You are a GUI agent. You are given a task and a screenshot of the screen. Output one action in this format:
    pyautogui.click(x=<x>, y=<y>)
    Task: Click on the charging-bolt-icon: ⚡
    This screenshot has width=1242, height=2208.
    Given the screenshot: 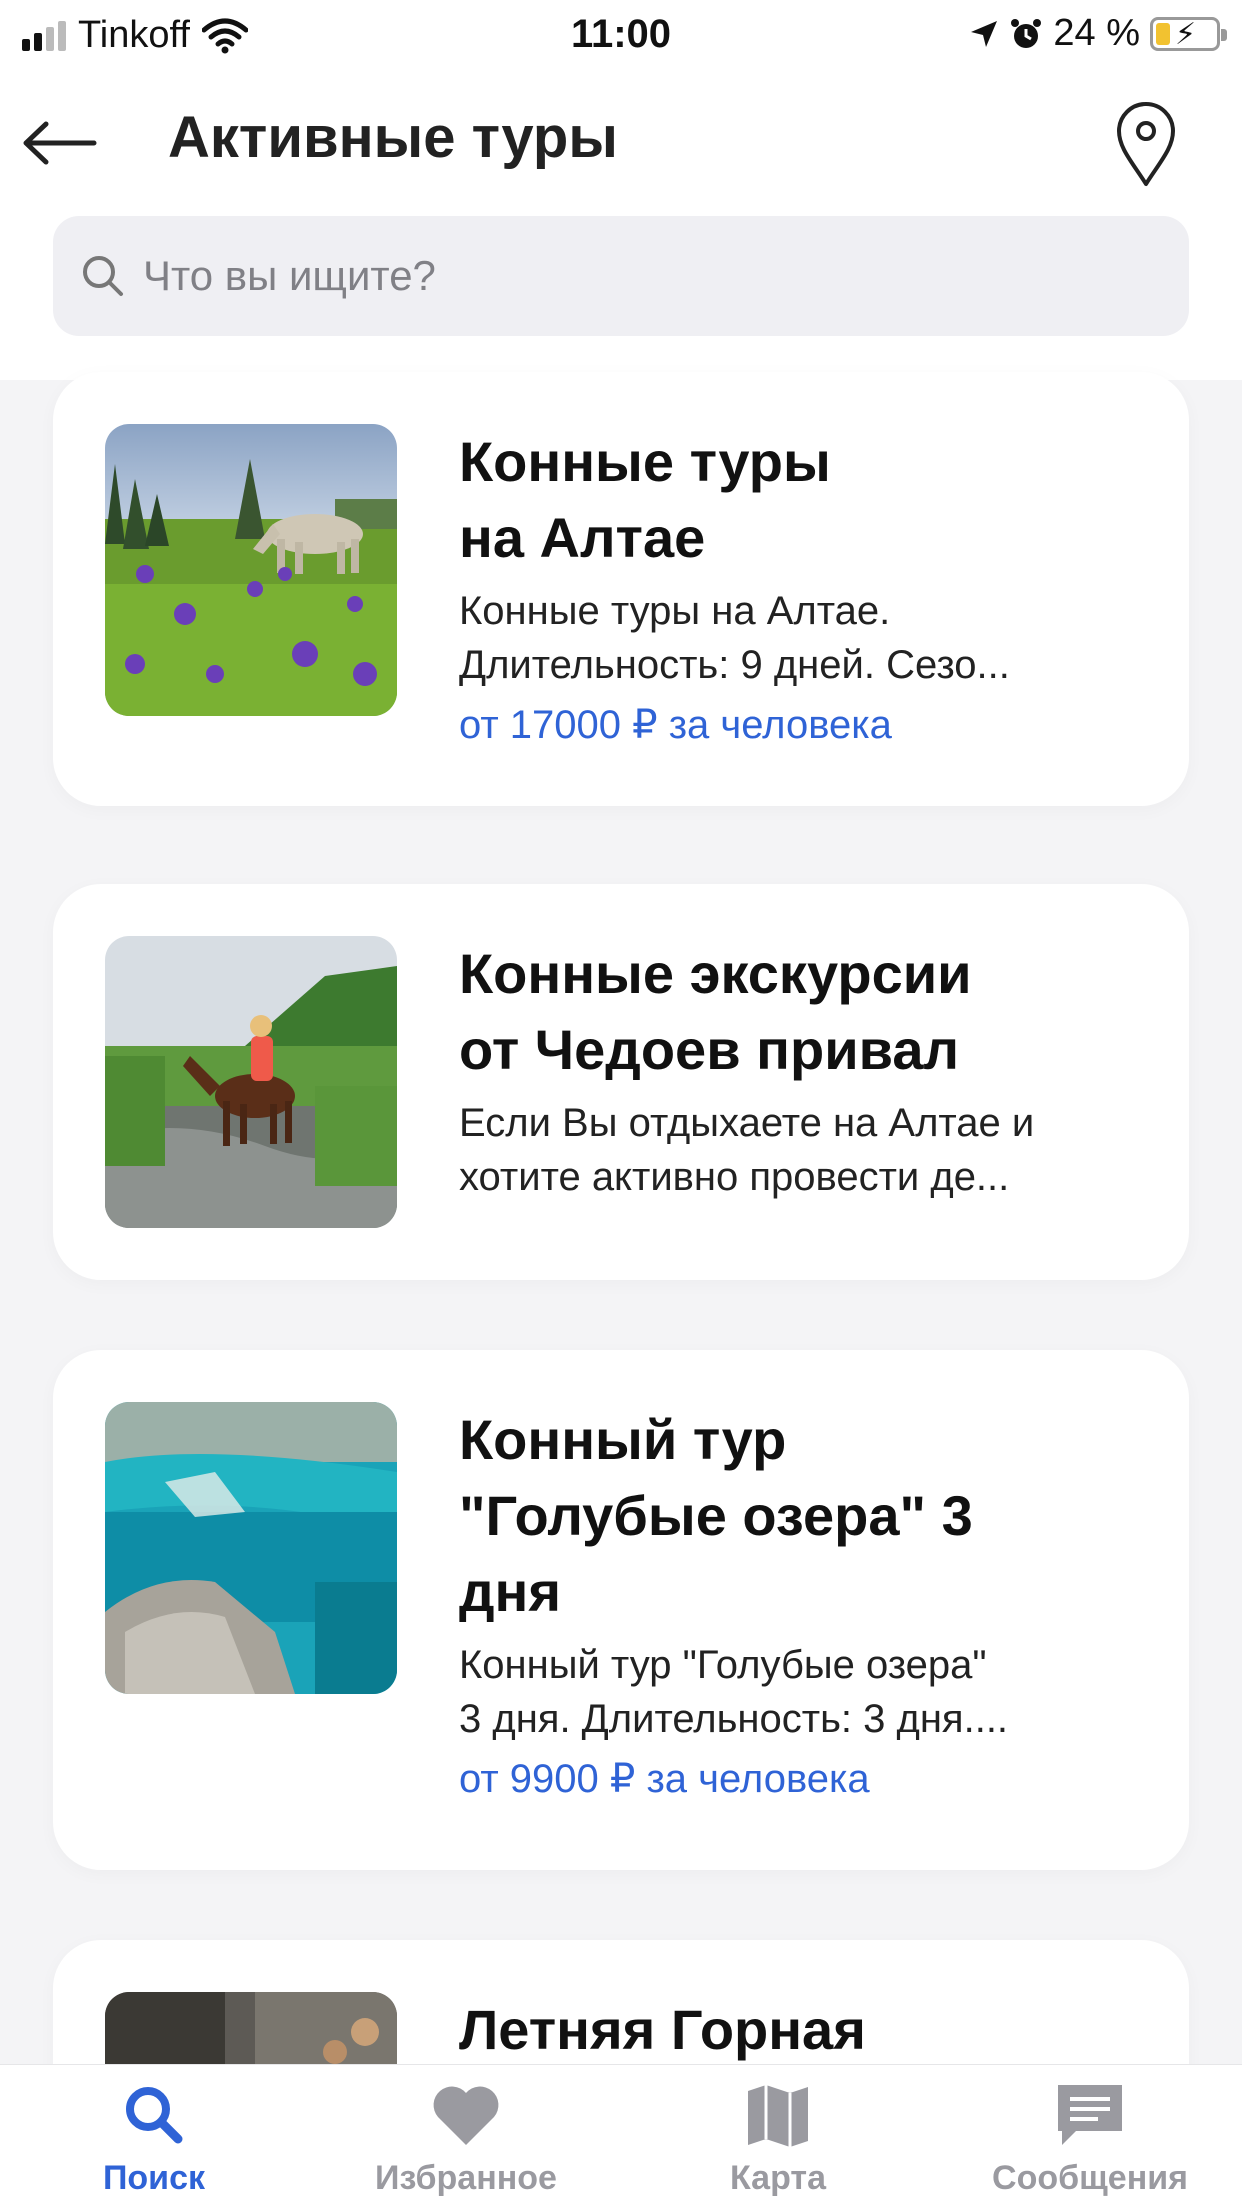 What is the action you would take?
    pyautogui.click(x=1186, y=34)
    